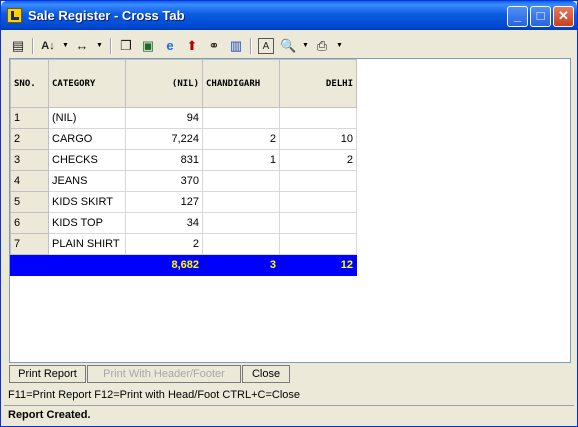 Image resolution: width=578 pixels, height=427 pixels. I want to click on toolbar: ▤ A↓ ▼ ↔ ▼ ❐ ▣ e ⬆ ⚭ ▥ A 🔍 ▼ ⎙ ▼, so click(289, 46).